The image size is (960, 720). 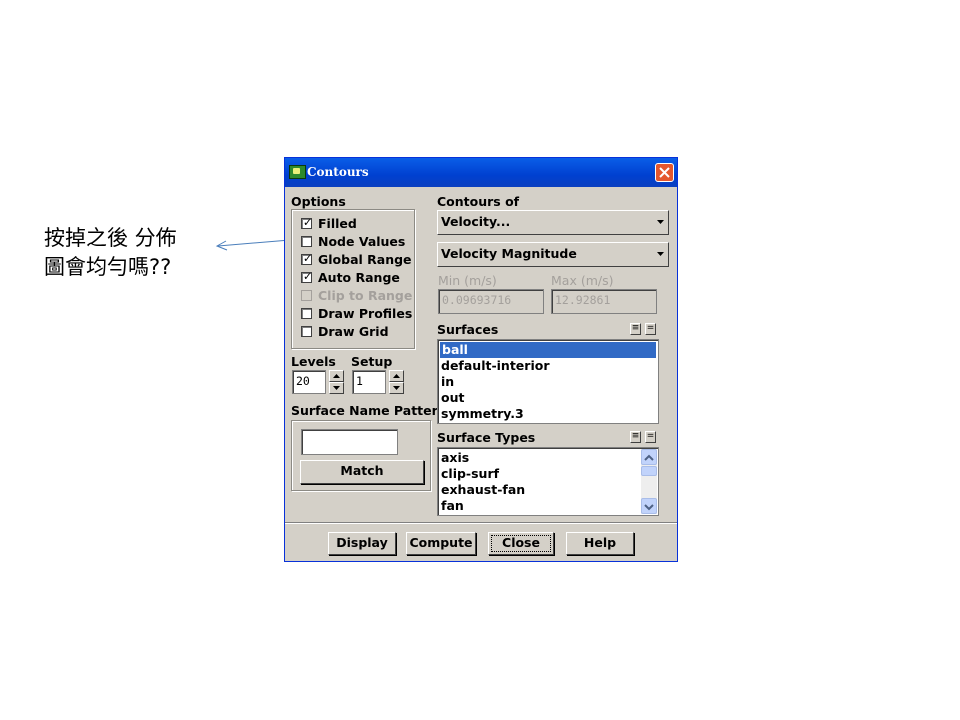 I want to click on draw-profiles-checkbox, so click(x=306, y=313).